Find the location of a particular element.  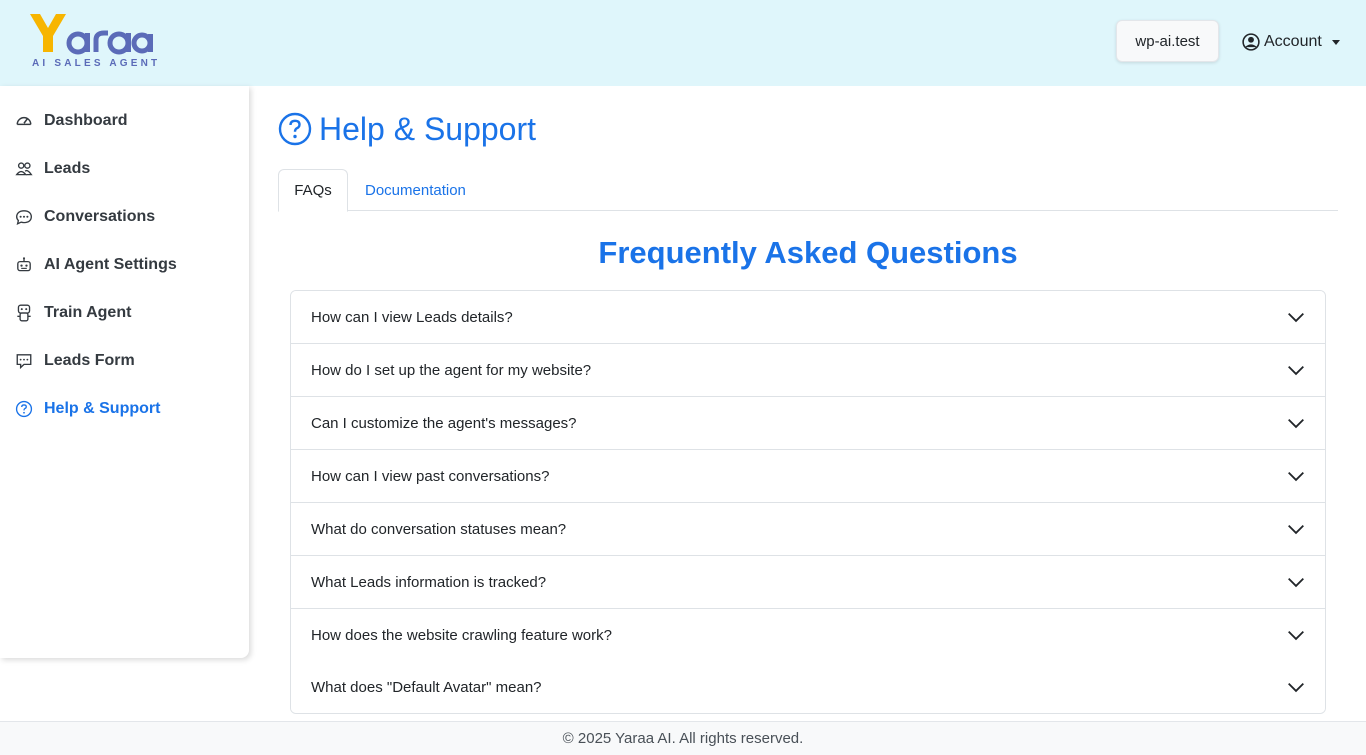

sidebar-item-leads: Leads is located at coordinates (52, 169).